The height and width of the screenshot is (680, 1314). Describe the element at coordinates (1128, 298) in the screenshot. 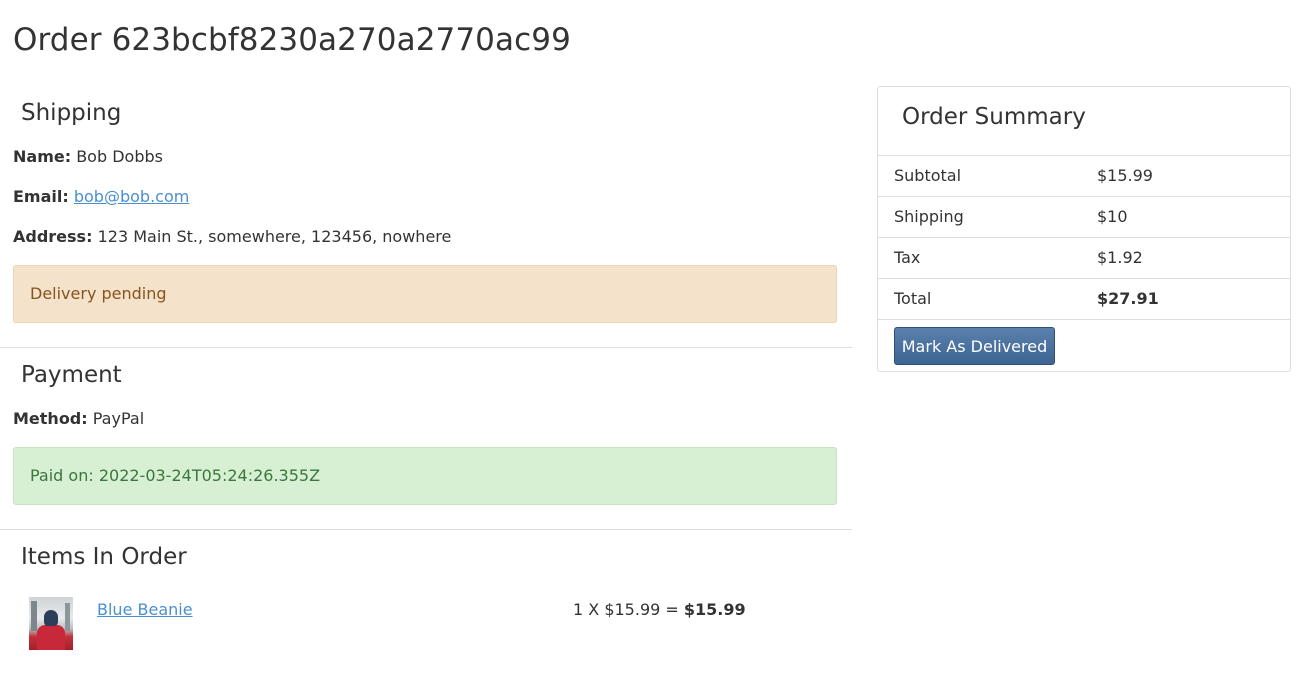

I see `summary-total-value: $27.91` at that location.